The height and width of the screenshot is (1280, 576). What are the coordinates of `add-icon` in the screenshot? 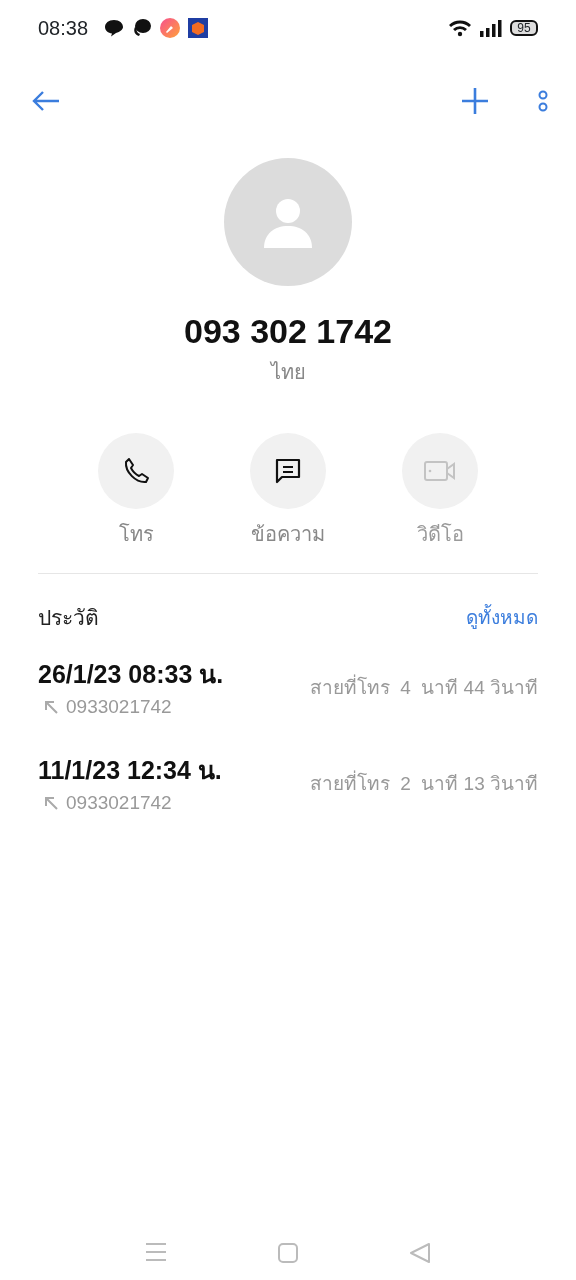 It's located at (475, 101).